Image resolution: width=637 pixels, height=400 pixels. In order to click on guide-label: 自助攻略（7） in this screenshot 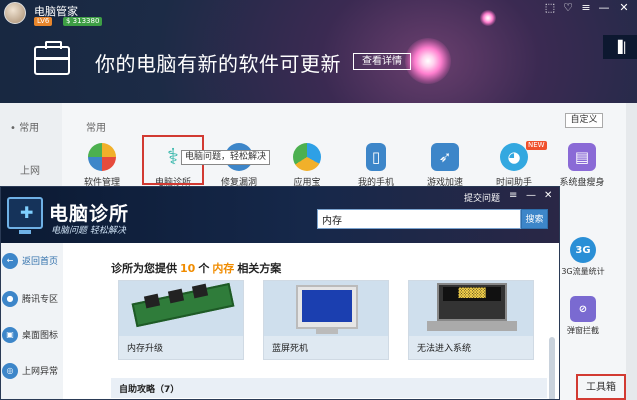, I will do `click(149, 390)`.